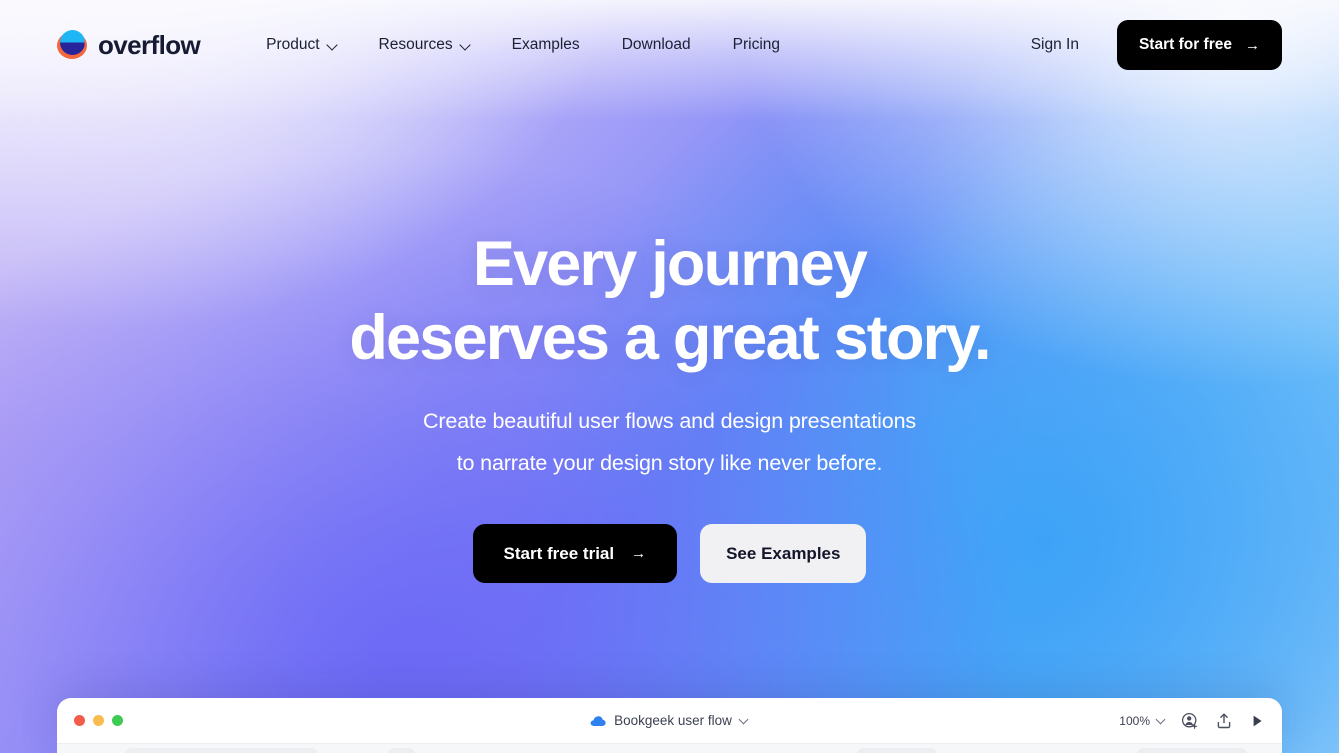 The height and width of the screenshot is (753, 1339). I want to click on present-play-icon, so click(1257, 721).